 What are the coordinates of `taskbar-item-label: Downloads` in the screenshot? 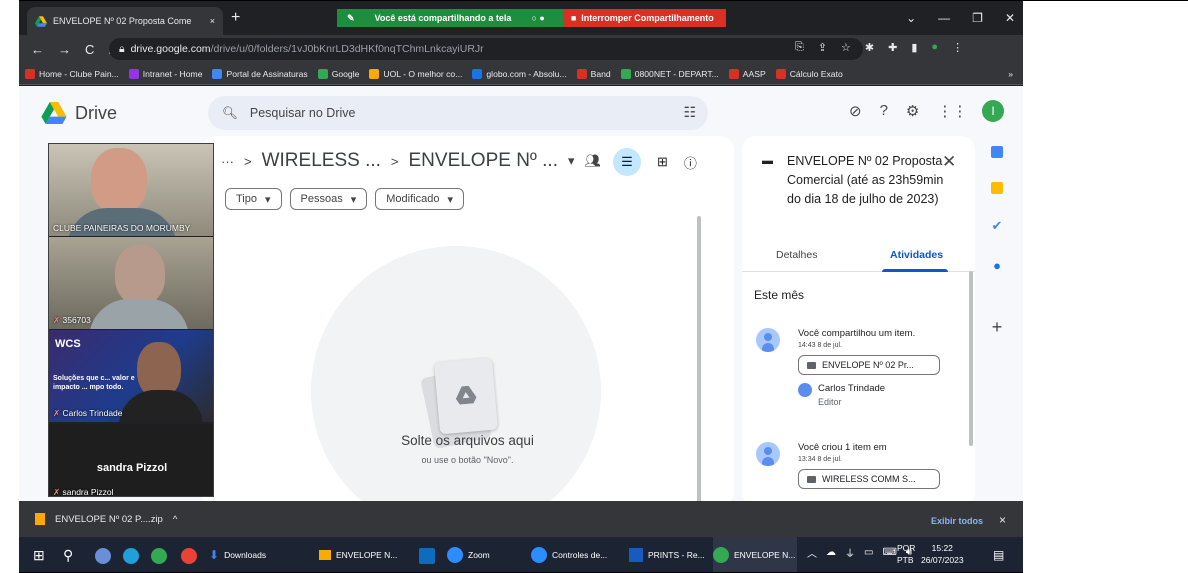 It's located at (245, 554).